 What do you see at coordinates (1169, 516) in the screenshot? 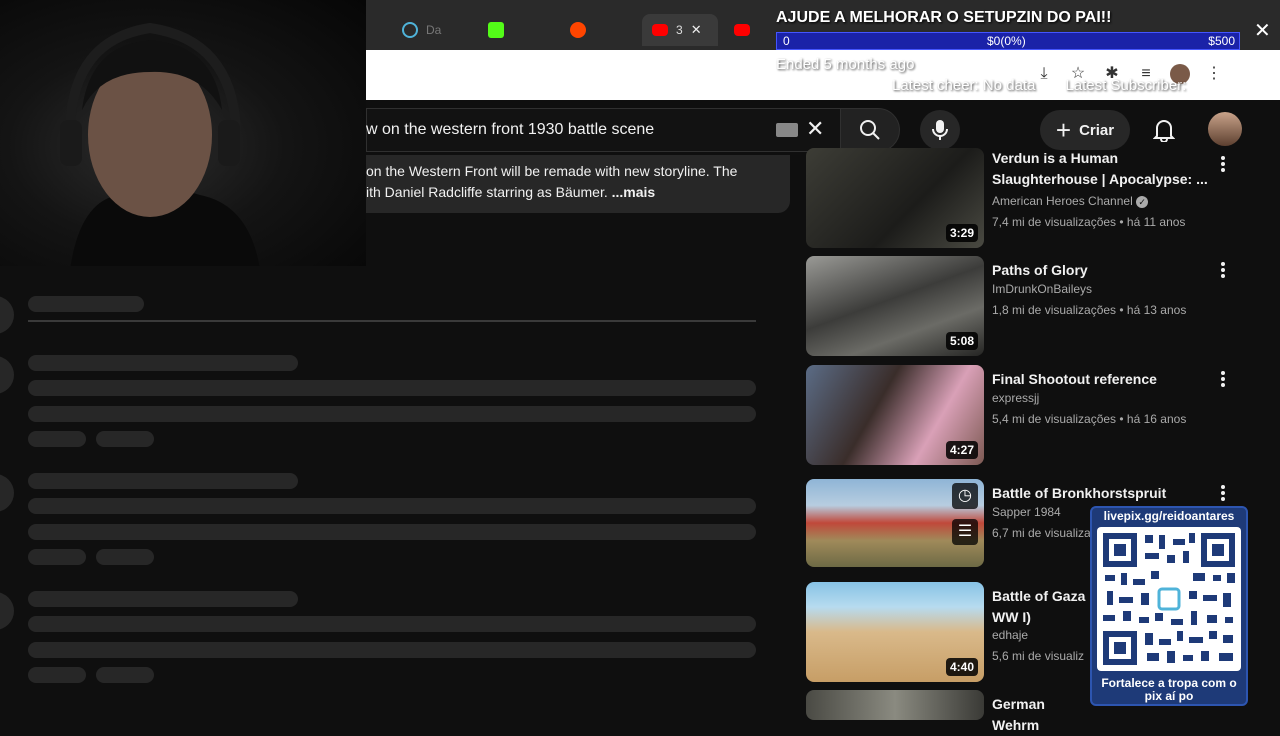
I see `qr-url: livepix.gg/reidoantares` at bounding box center [1169, 516].